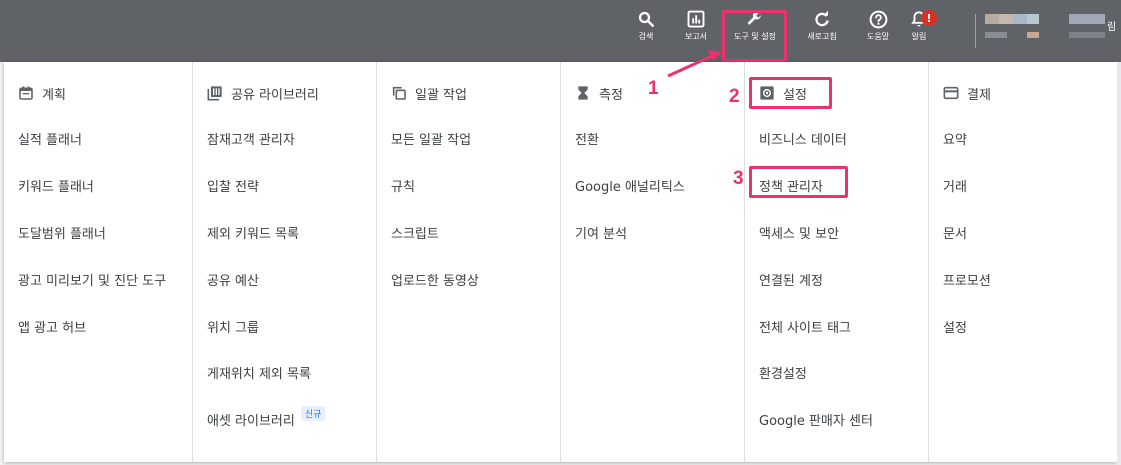 The width and height of the screenshot is (1121, 465). What do you see at coordinates (1119, 263) in the screenshot?
I see `page-edge` at bounding box center [1119, 263].